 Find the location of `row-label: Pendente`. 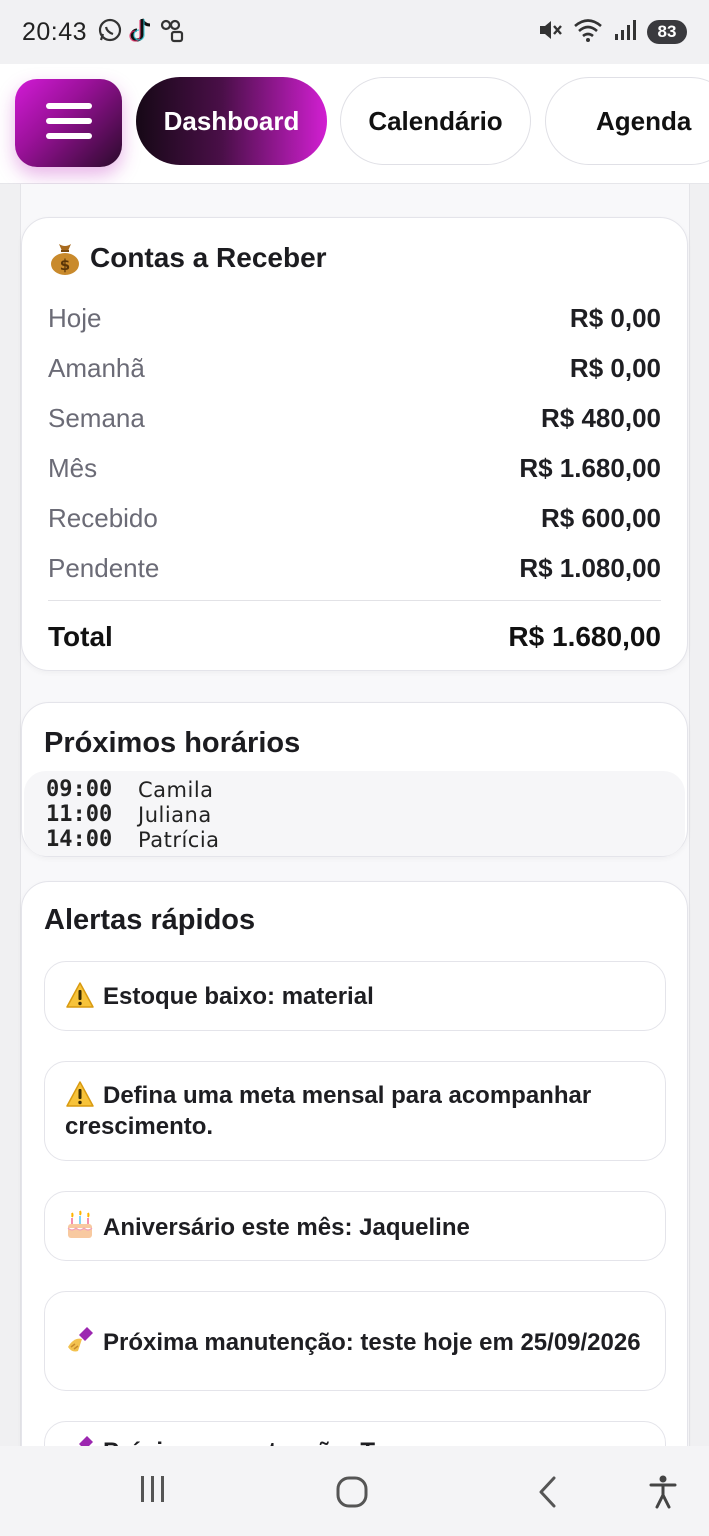

row-label: Pendente is located at coordinates (104, 567).